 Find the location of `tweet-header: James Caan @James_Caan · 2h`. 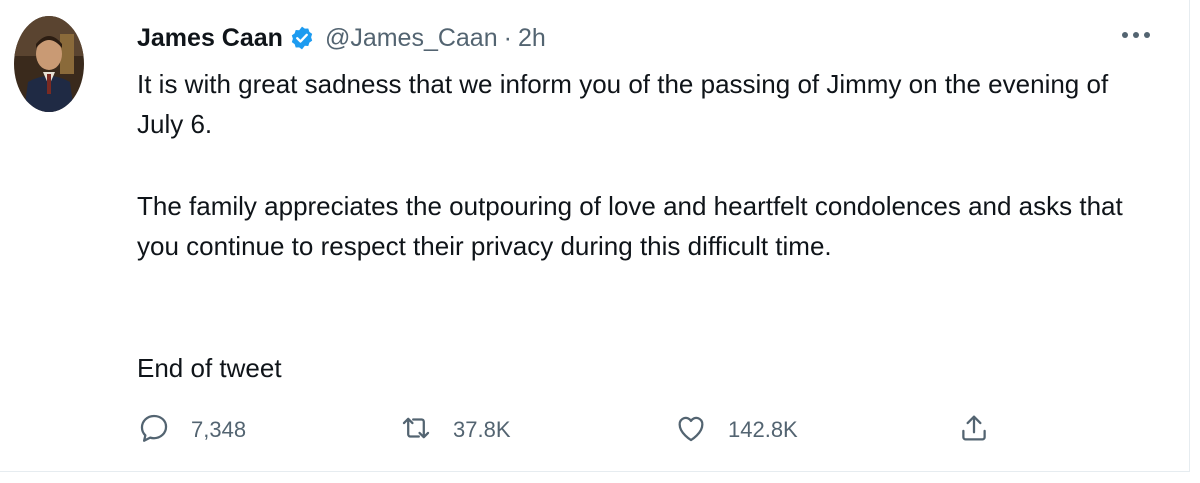

tweet-header: James Caan @James_Caan · 2h is located at coordinates (341, 38).